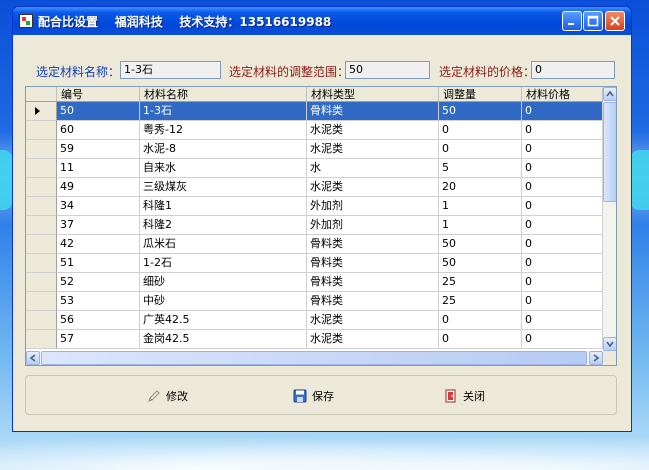  Describe the element at coordinates (562, 94) in the screenshot. I see `column-header-price: 材料价格` at that location.